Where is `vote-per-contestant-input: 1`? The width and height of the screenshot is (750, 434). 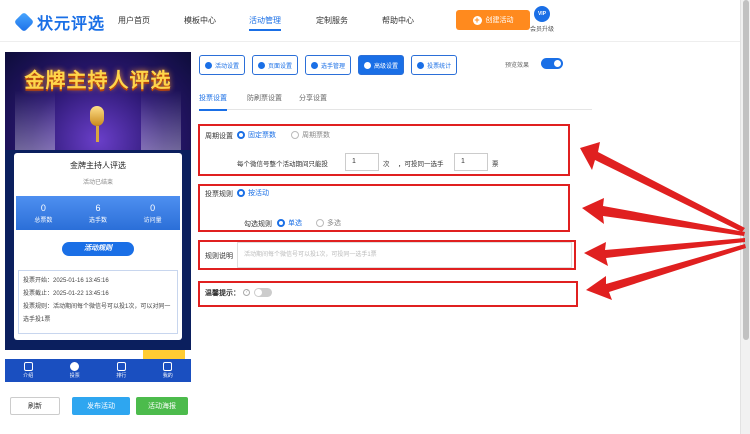
vote-per-contestant-input: 1 is located at coordinates (471, 162).